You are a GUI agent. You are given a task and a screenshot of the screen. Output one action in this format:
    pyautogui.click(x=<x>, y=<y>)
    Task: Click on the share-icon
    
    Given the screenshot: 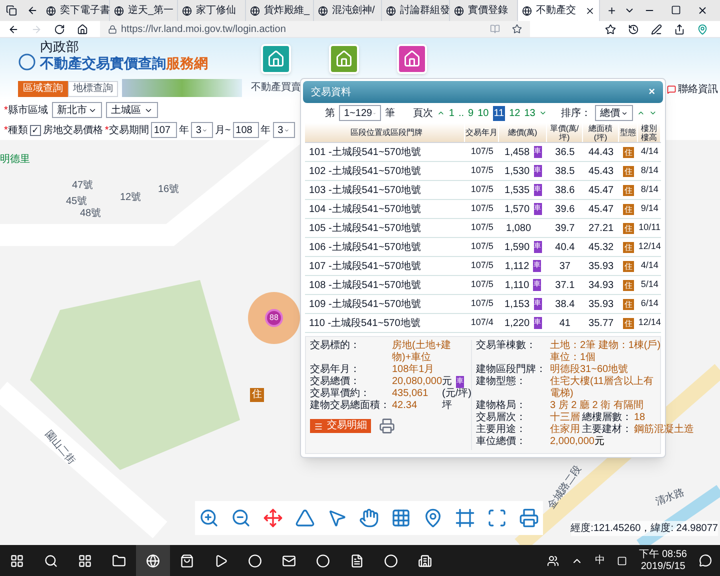 What is the action you would take?
    pyautogui.click(x=679, y=29)
    